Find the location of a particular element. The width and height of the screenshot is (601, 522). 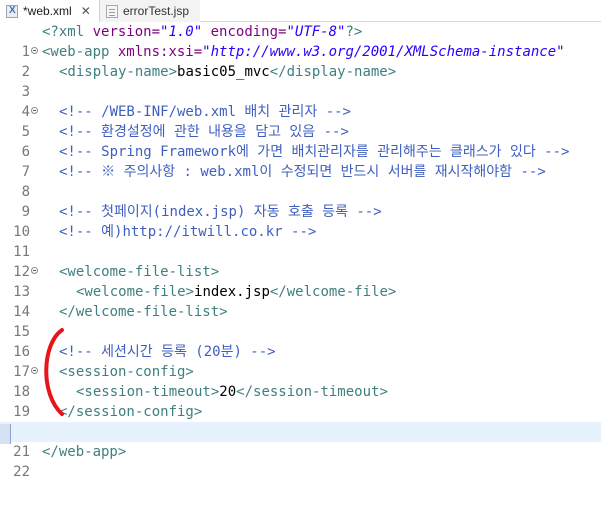

code-line: 1 <?xml version="1.0" encoding="UTF-8"?> is located at coordinates (300, 41).